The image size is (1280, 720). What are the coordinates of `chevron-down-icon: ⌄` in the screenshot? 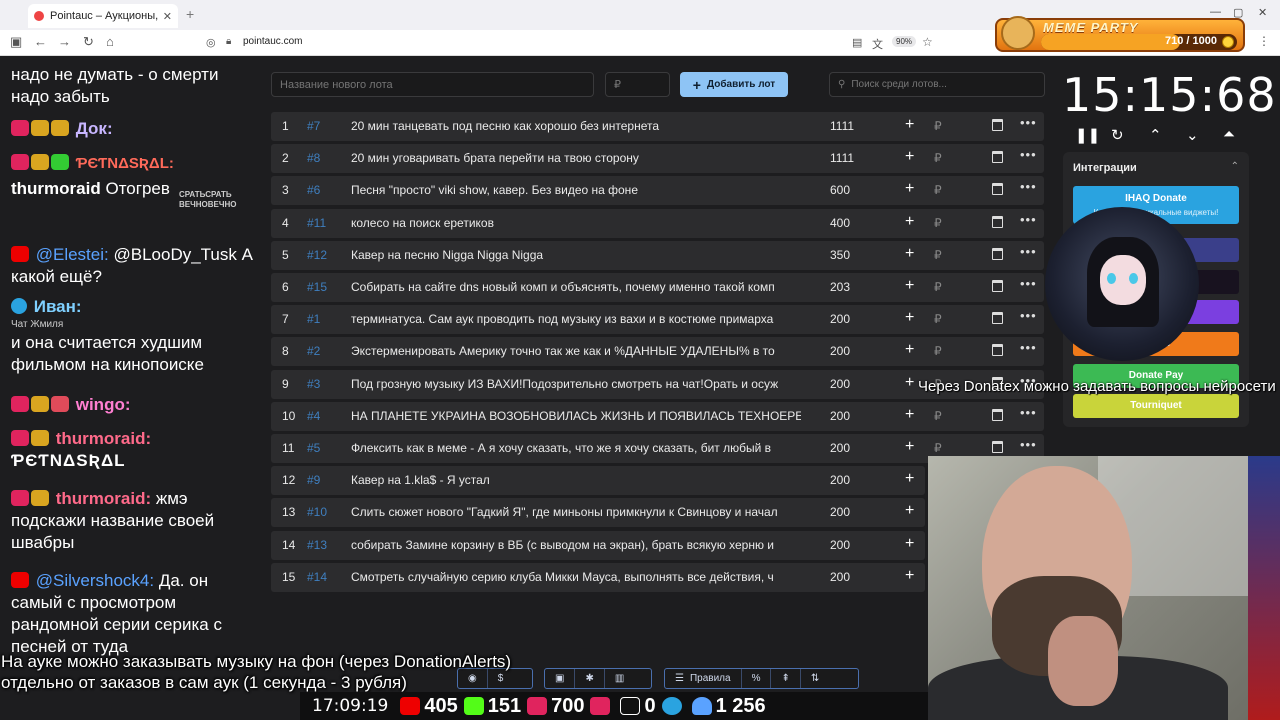 It's located at (1192, 135).